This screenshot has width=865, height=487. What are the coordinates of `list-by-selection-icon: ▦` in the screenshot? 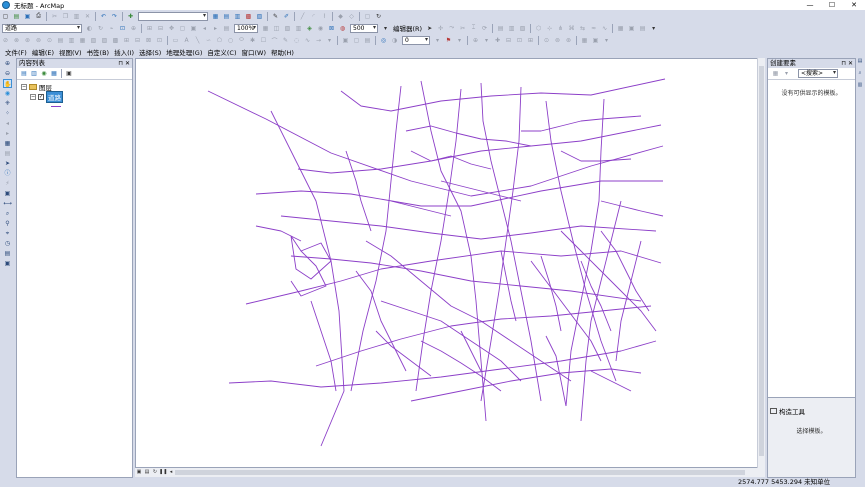 It's located at (54, 74).